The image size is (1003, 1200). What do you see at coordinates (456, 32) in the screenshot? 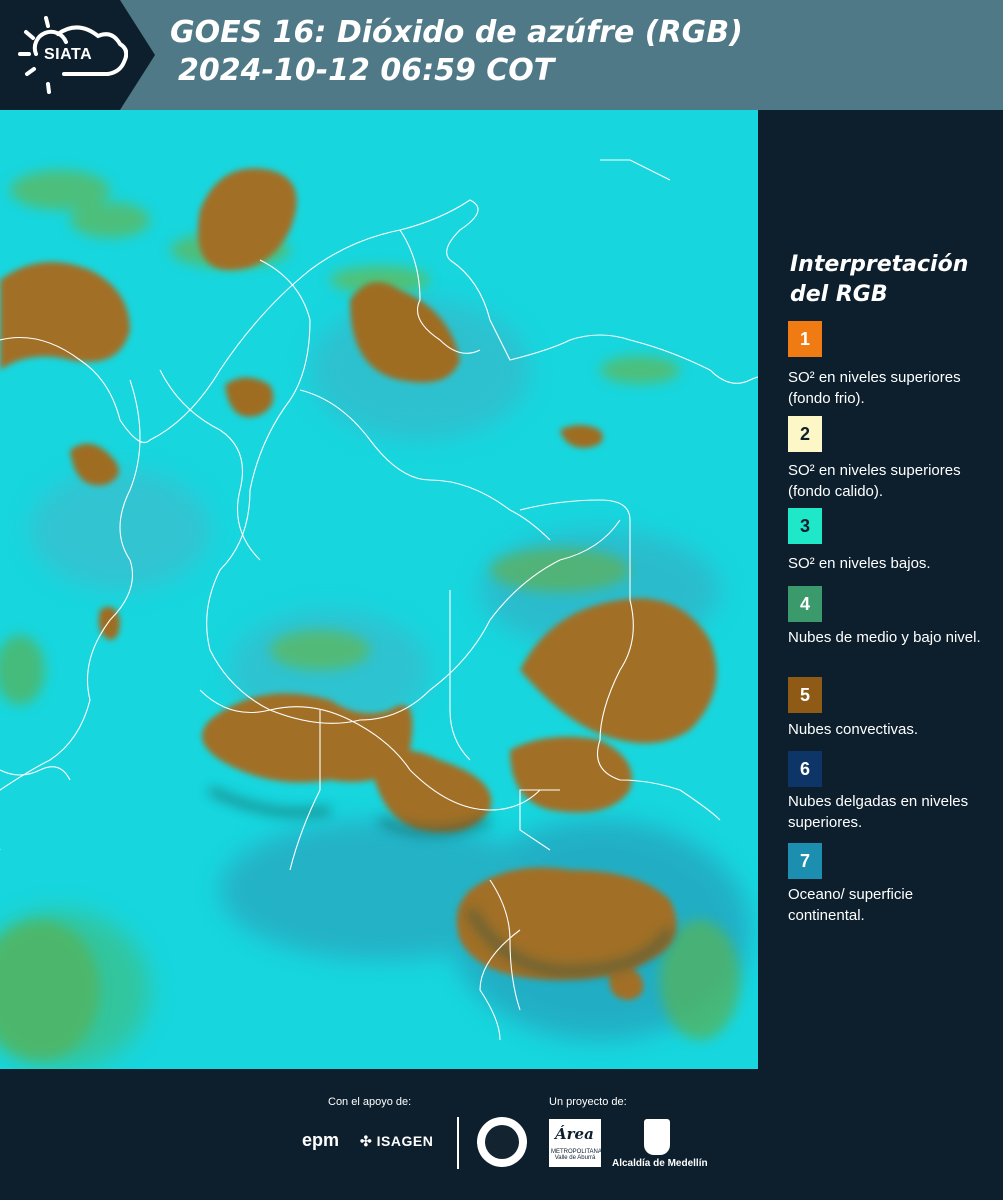
I see `title-product: GOES 16: Dióxido de azúfre (RGB)` at bounding box center [456, 32].